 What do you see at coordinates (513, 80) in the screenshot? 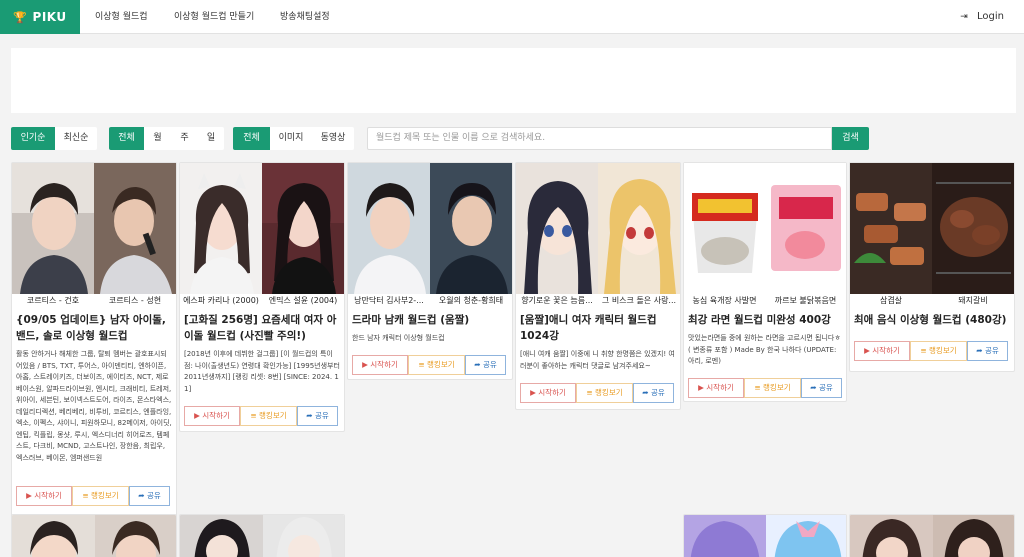
I see `ad-banner` at bounding box center [513, 80].